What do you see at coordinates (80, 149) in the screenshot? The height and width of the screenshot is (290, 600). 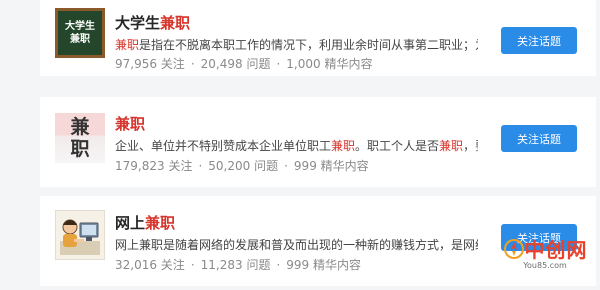 I see `thumb-line: 职` at bounding box center [80, 149].